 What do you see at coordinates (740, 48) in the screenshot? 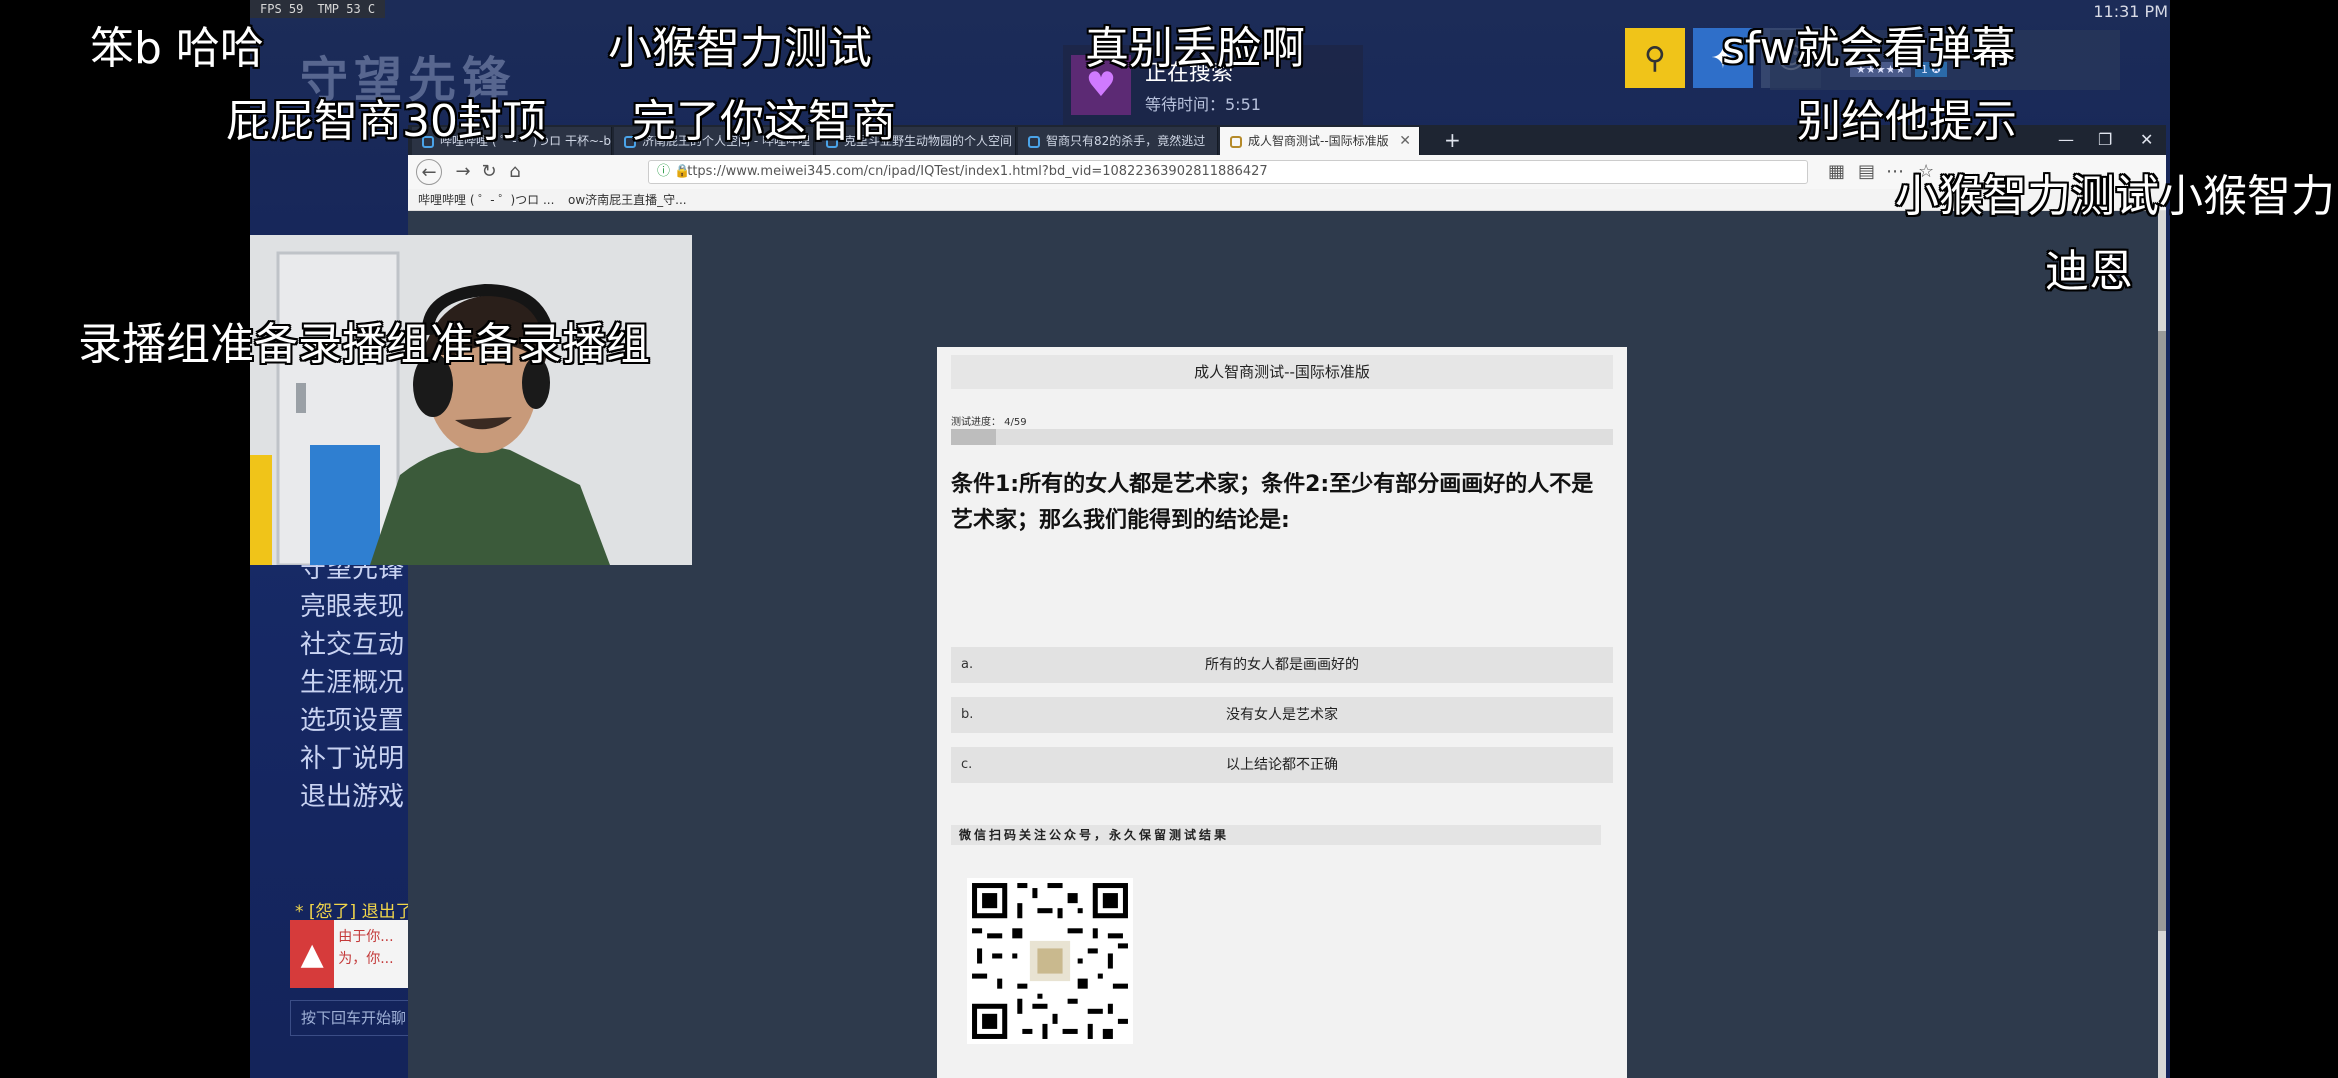
I see `danmaku-comment: 小猴智力测试` at bounding box center [740, 48].